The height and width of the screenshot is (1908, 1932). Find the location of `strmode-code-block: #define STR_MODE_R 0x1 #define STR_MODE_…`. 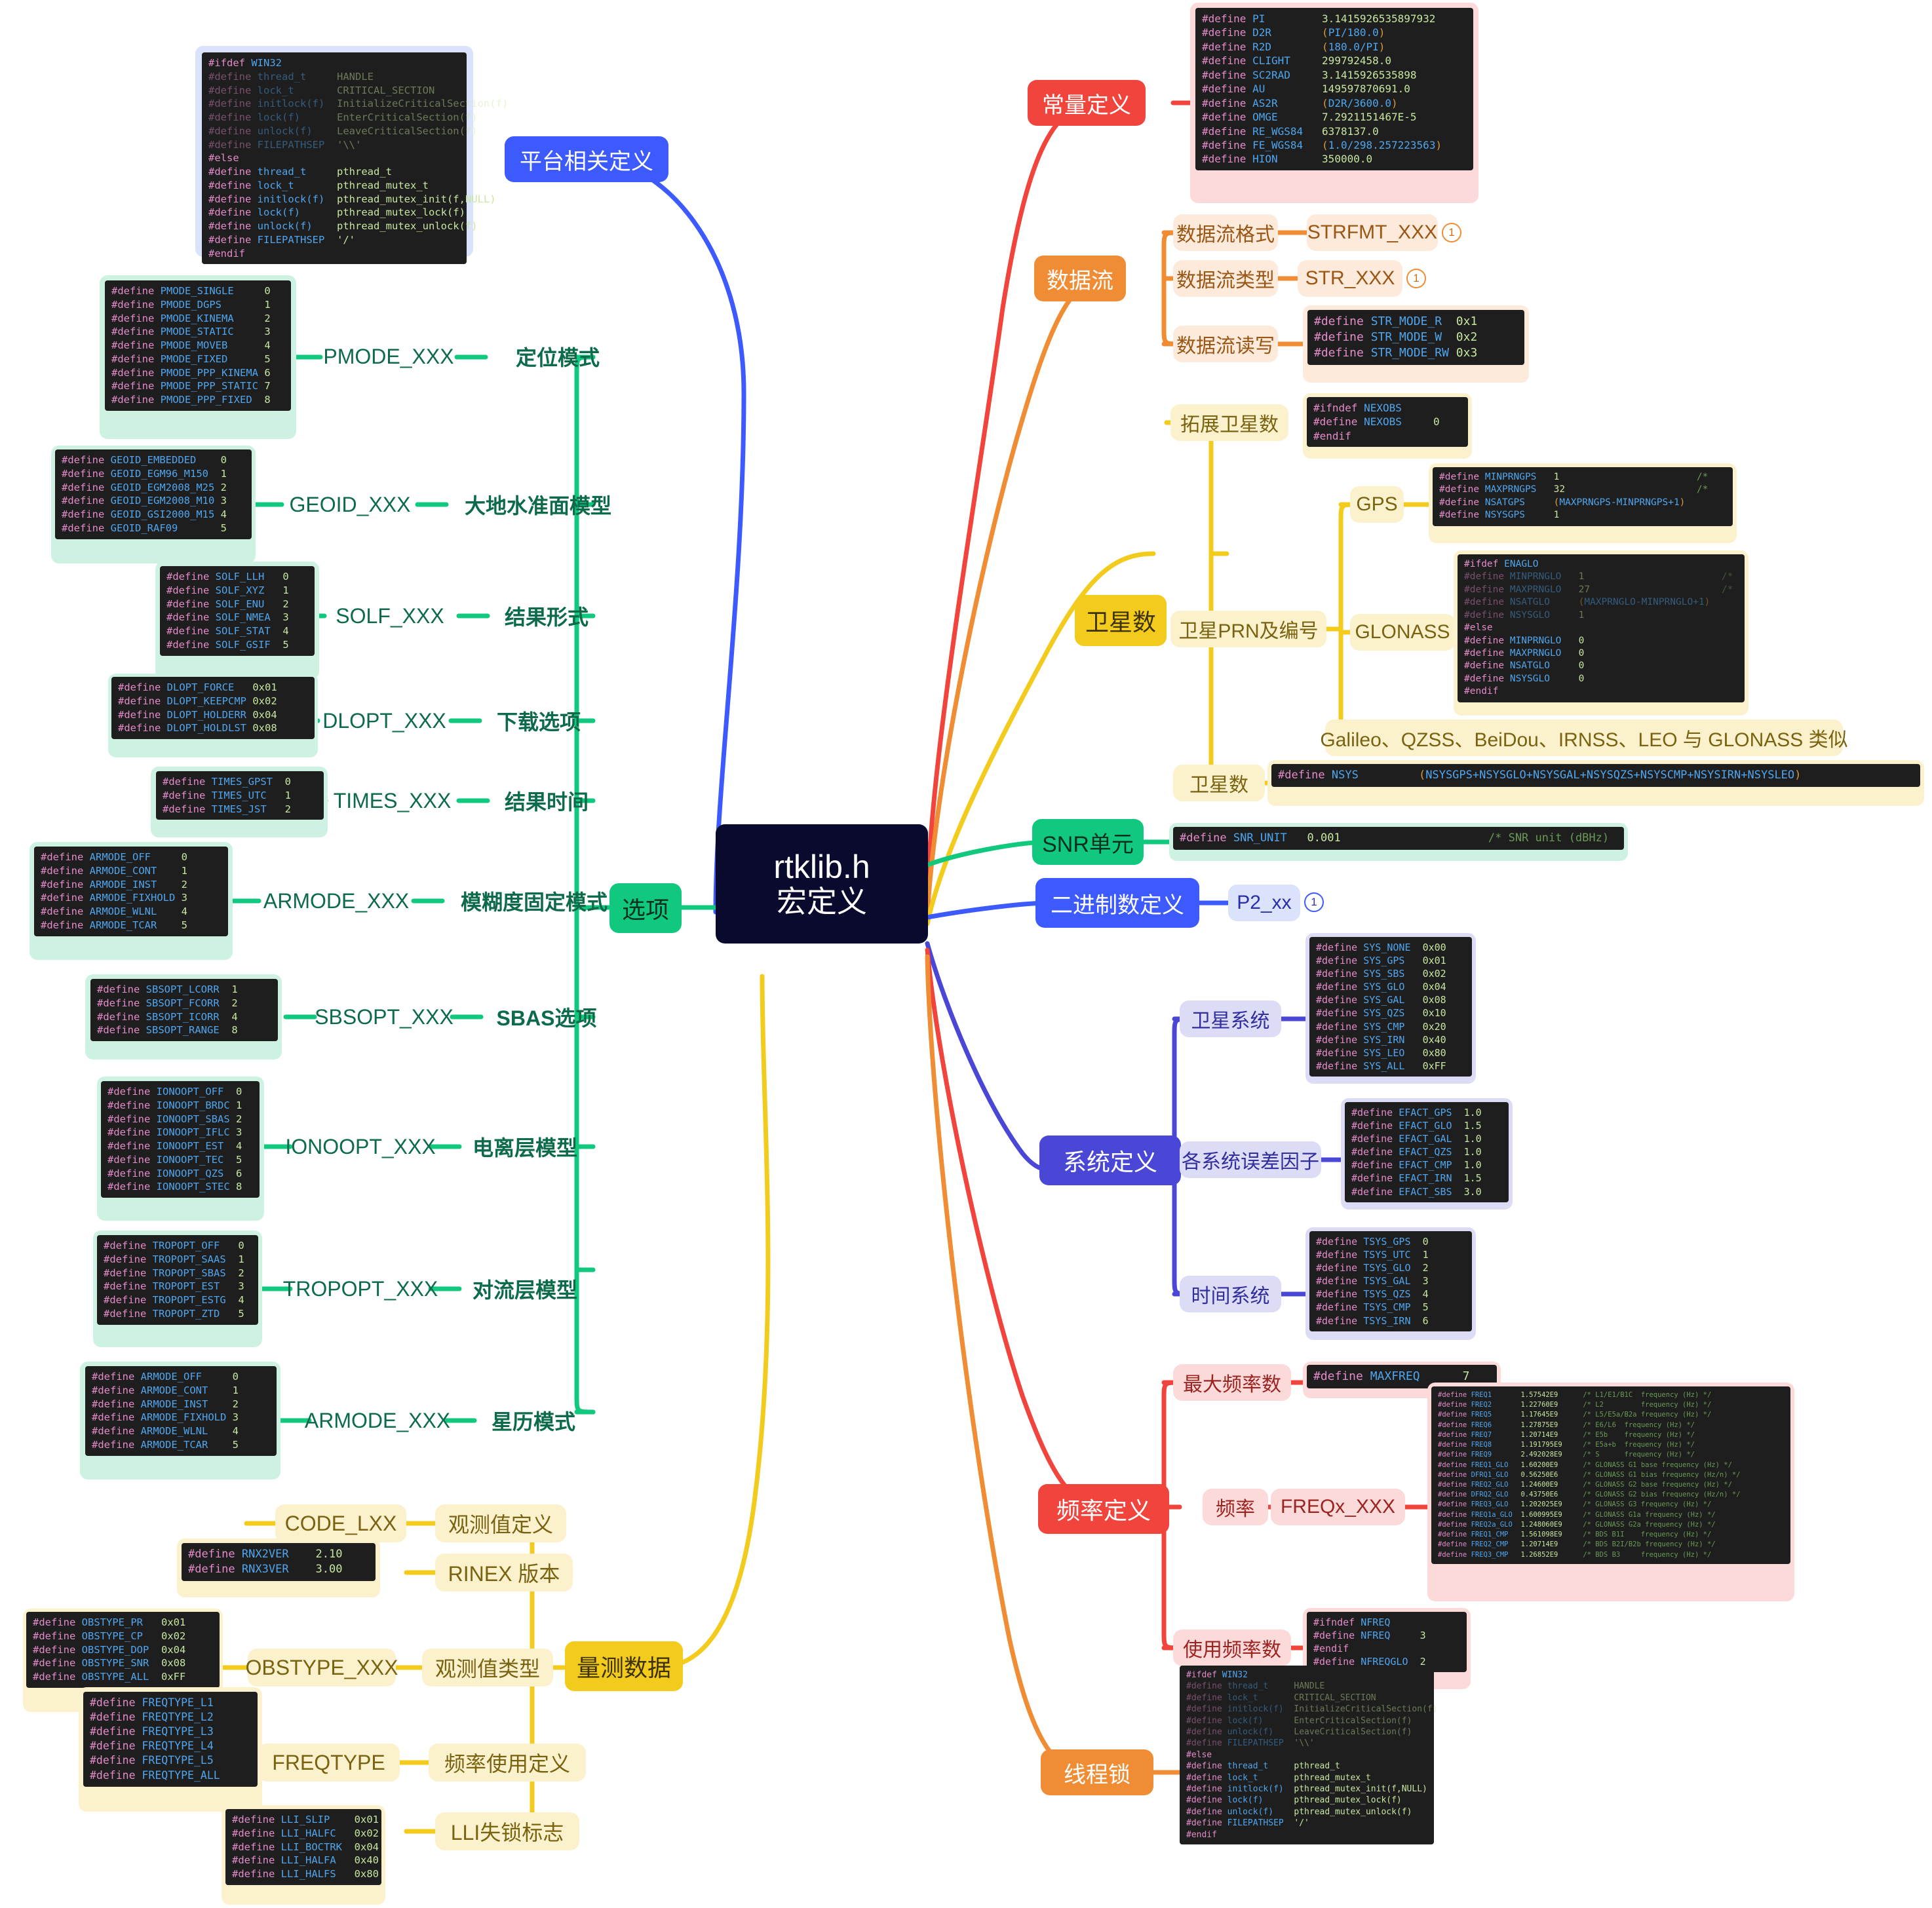

strmode-code-block: #define STR_MODE_R 0x1 #define STR_MODE_… is located at coordinates (1415, 338).